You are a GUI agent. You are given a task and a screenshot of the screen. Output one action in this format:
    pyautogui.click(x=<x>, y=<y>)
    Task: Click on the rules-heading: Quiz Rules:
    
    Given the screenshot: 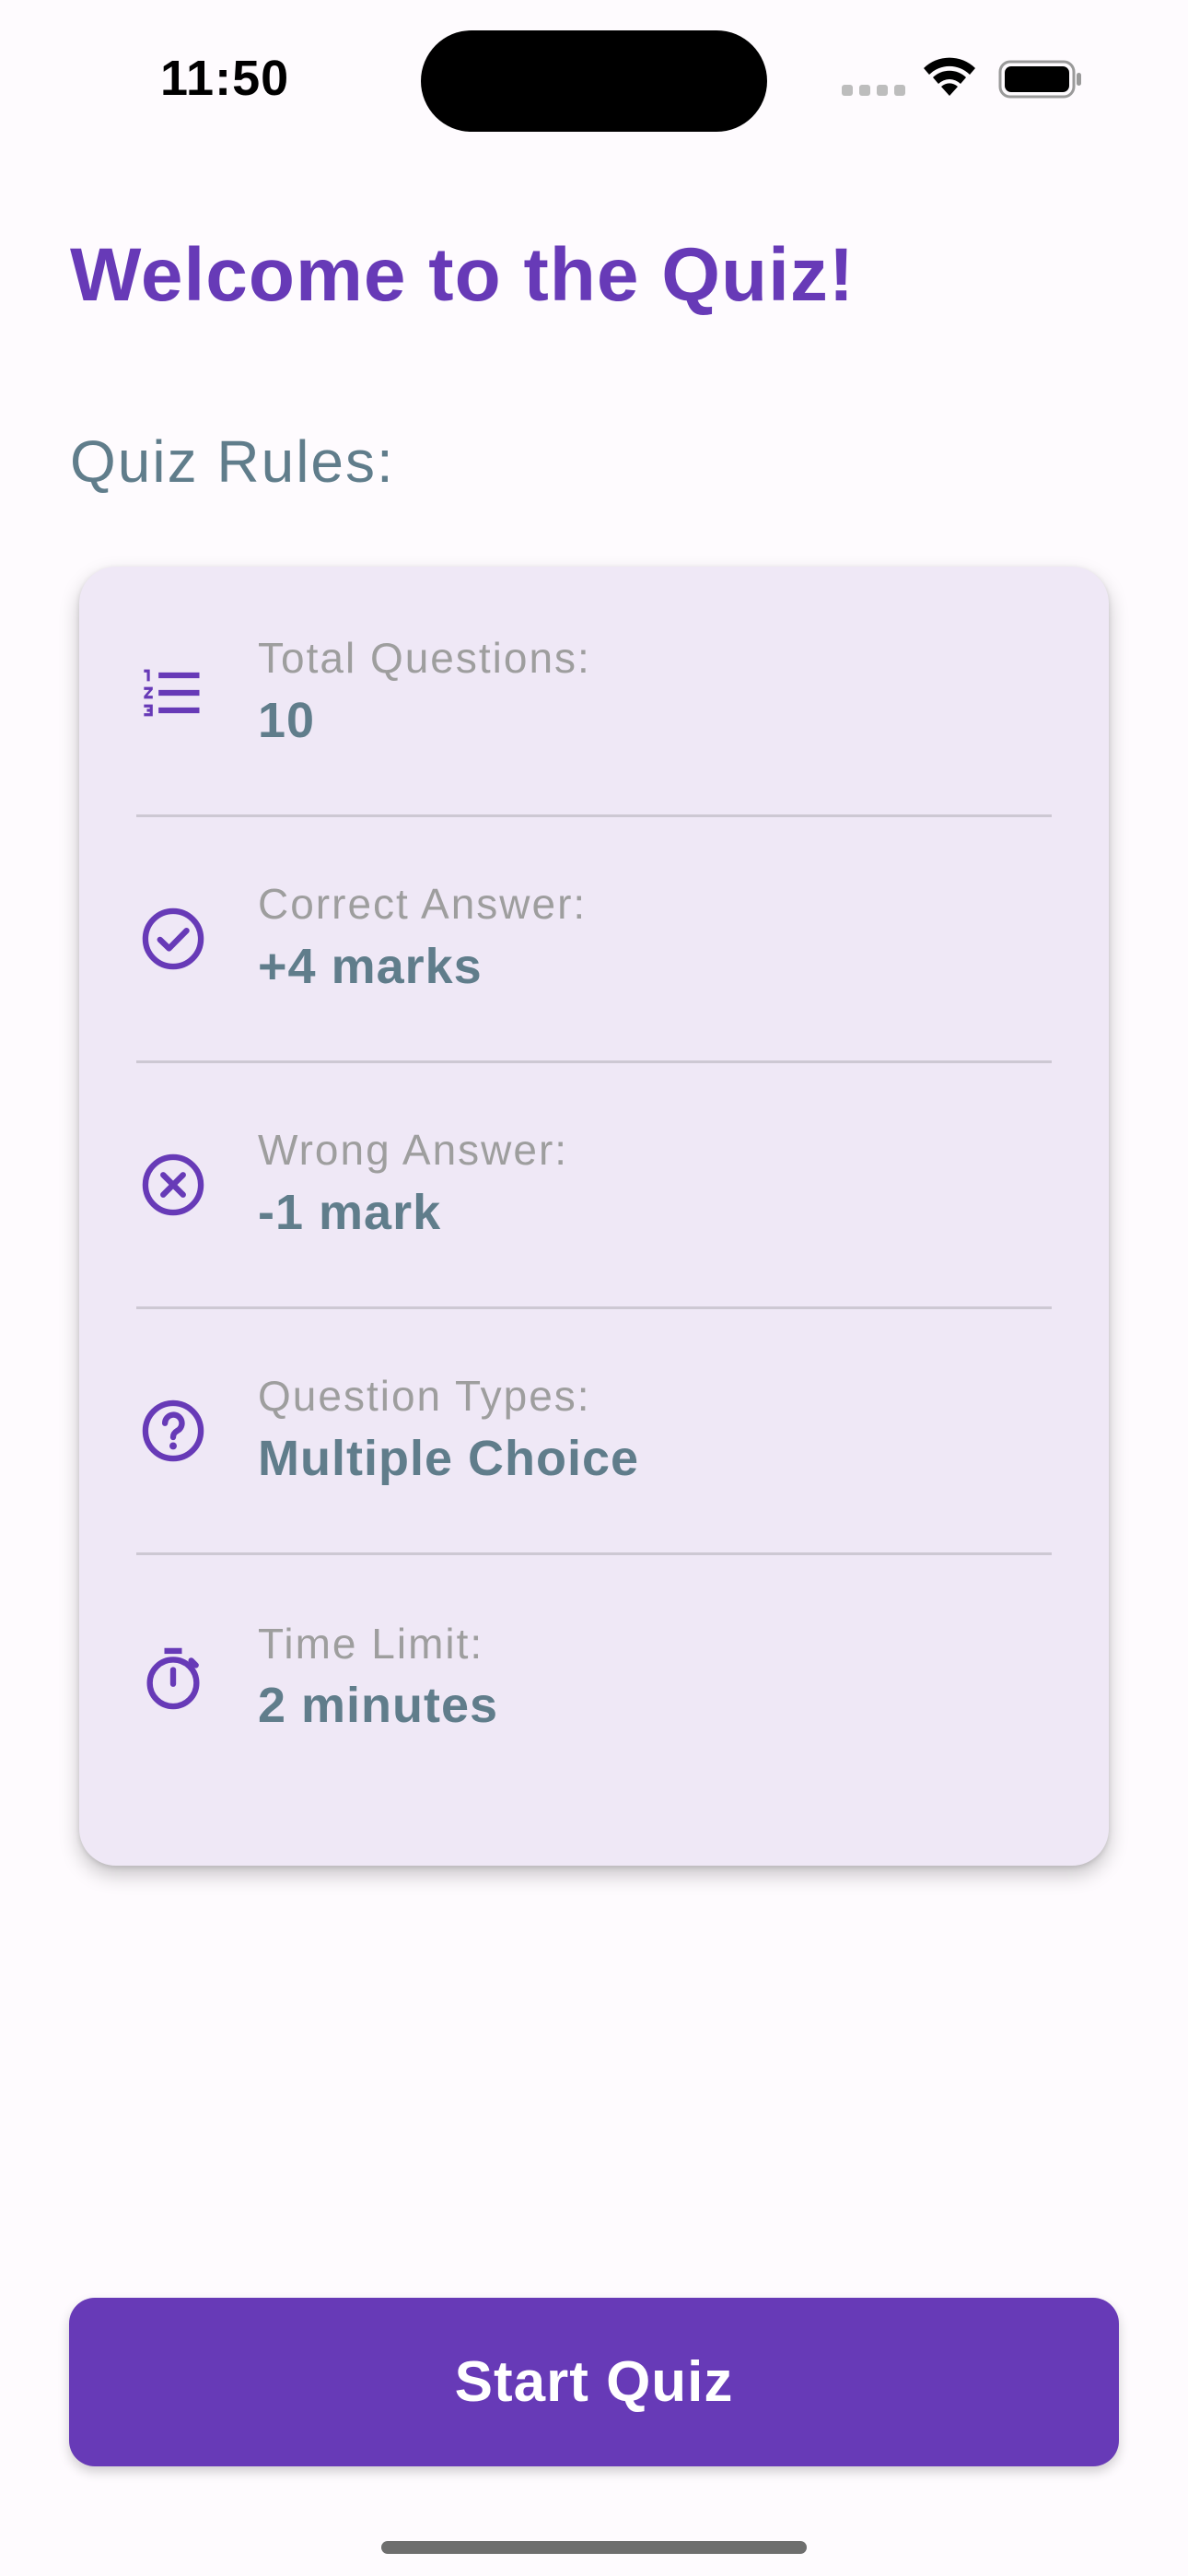 What is the action you would take?
    pyautogui.click(x=232, y=461)
    